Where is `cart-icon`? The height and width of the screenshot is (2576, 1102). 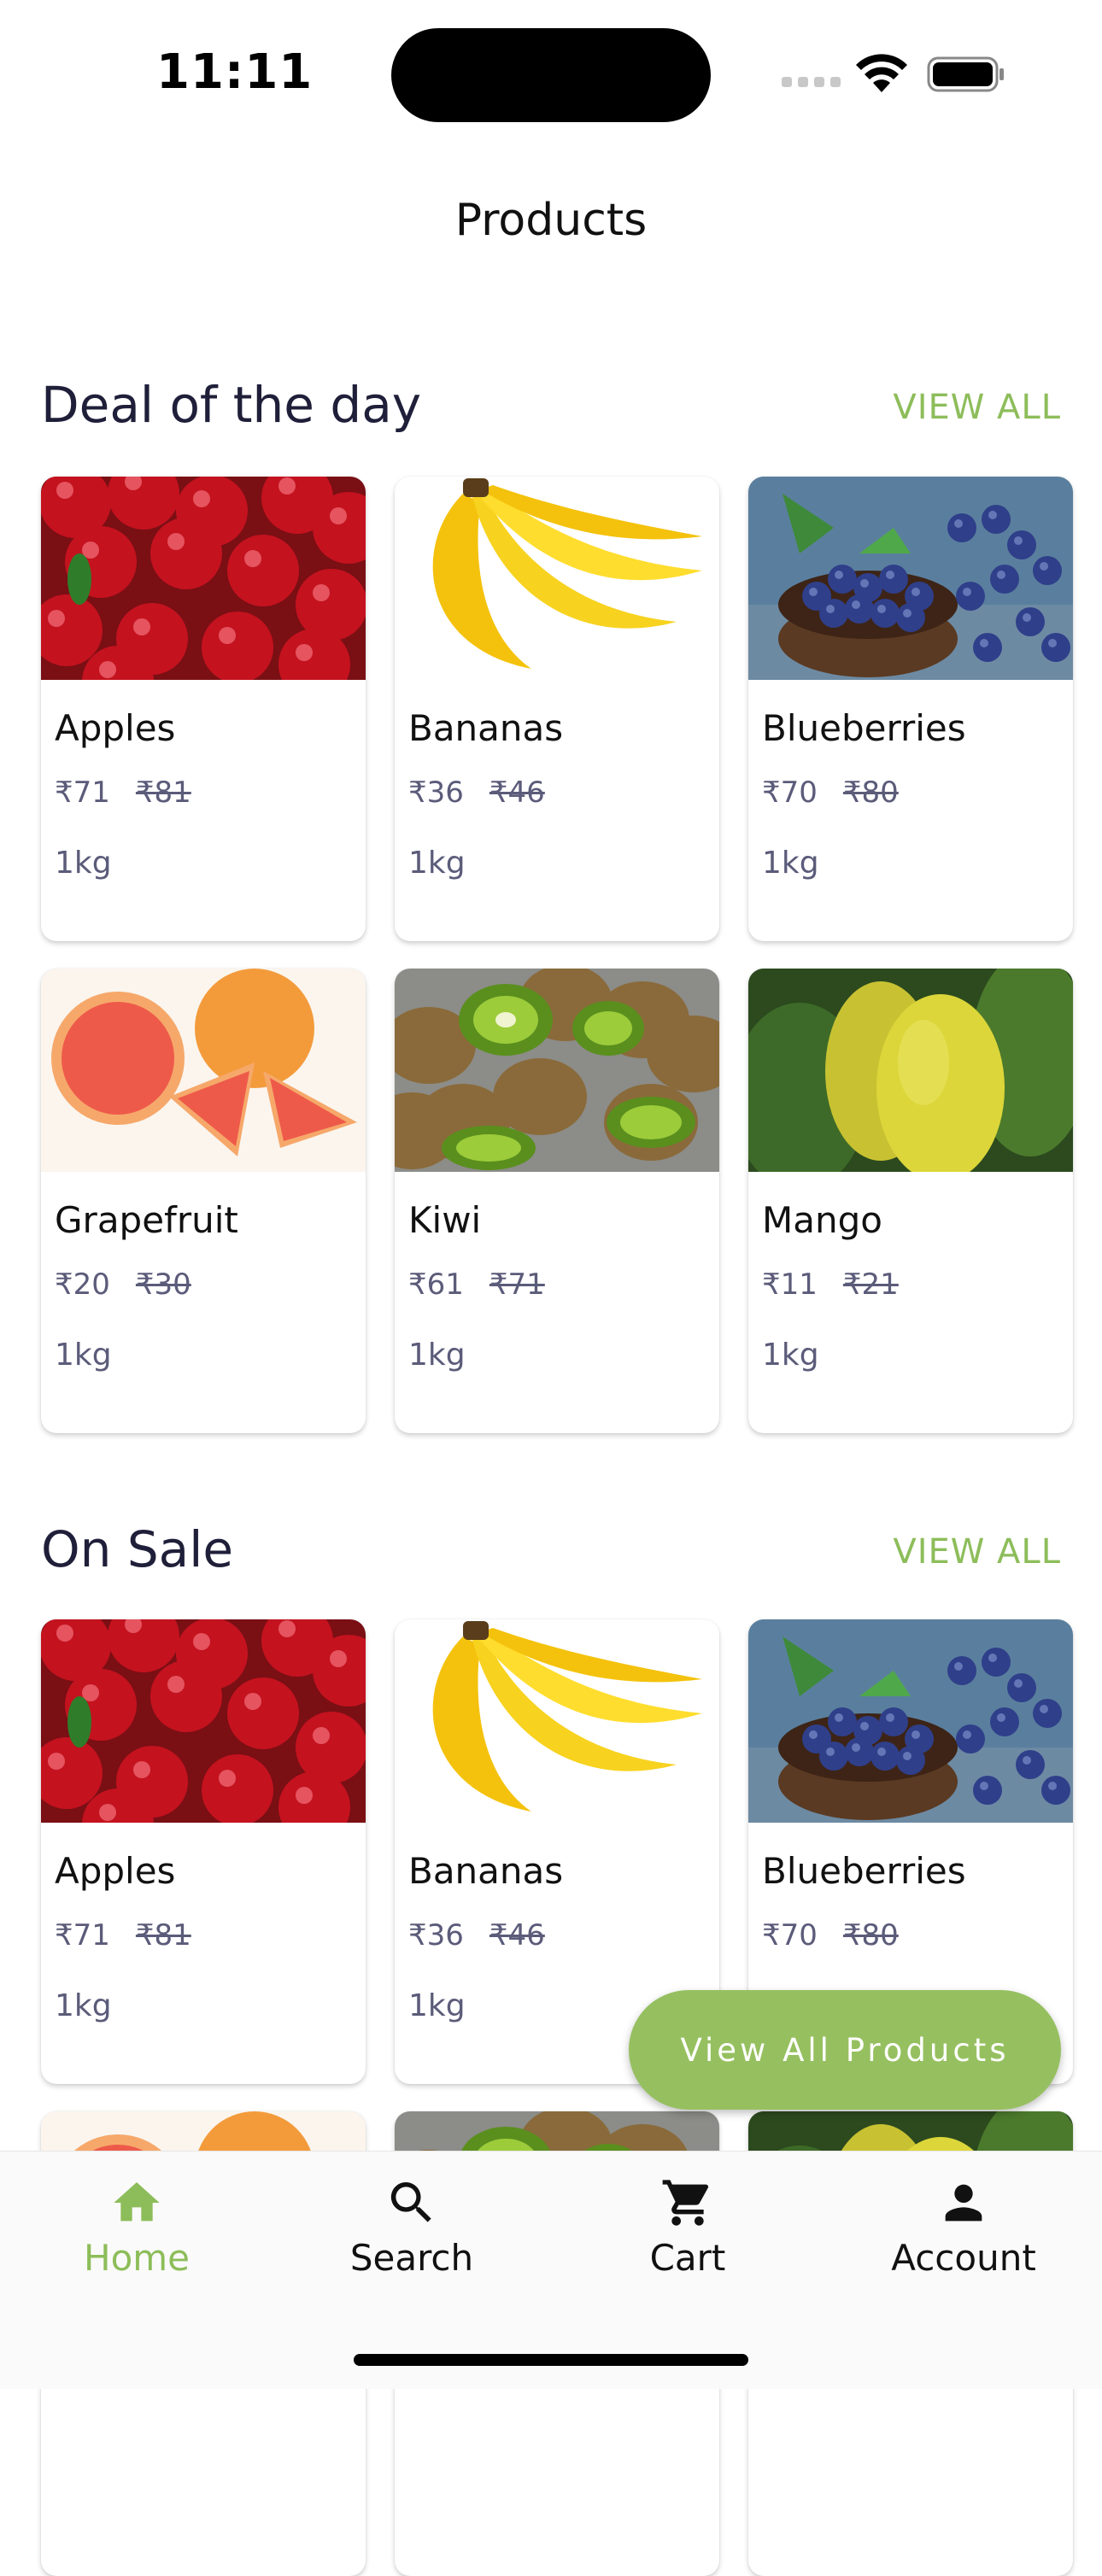
cart-icon is located at coordinates (686, 2203).